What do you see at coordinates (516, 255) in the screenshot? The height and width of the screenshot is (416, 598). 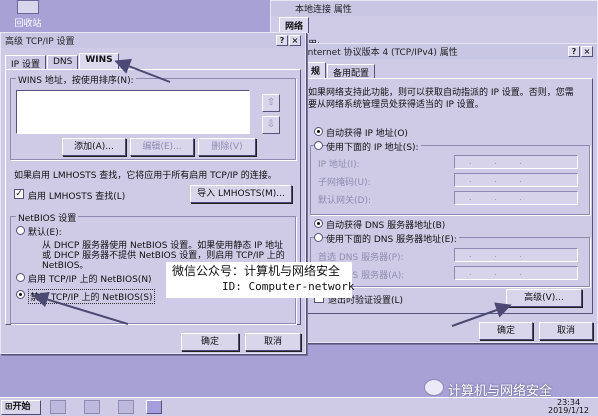 I see `preferred-dns-field: . . .` at bounding box center [516, 255].